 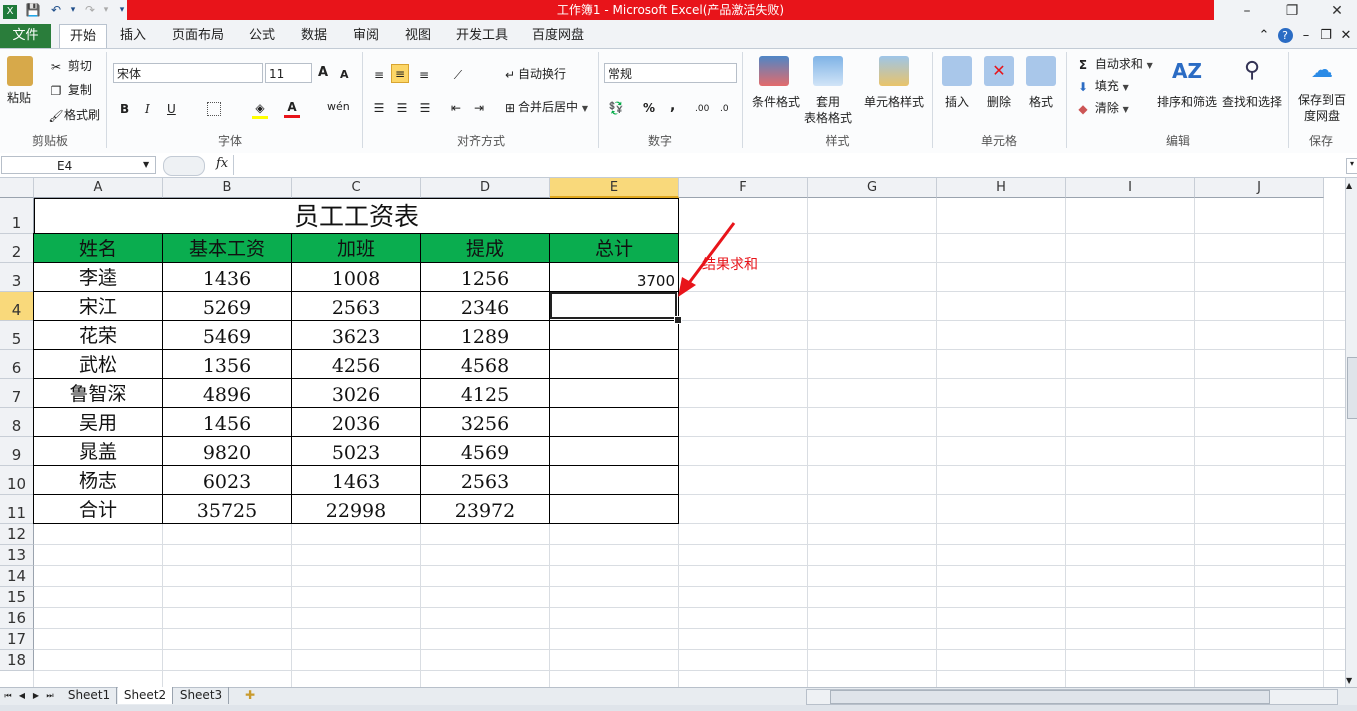 What do you see at coordinates (485, 306) in the screenshot?
I see `value-cell: 2346` at bounding box center [485, 306].